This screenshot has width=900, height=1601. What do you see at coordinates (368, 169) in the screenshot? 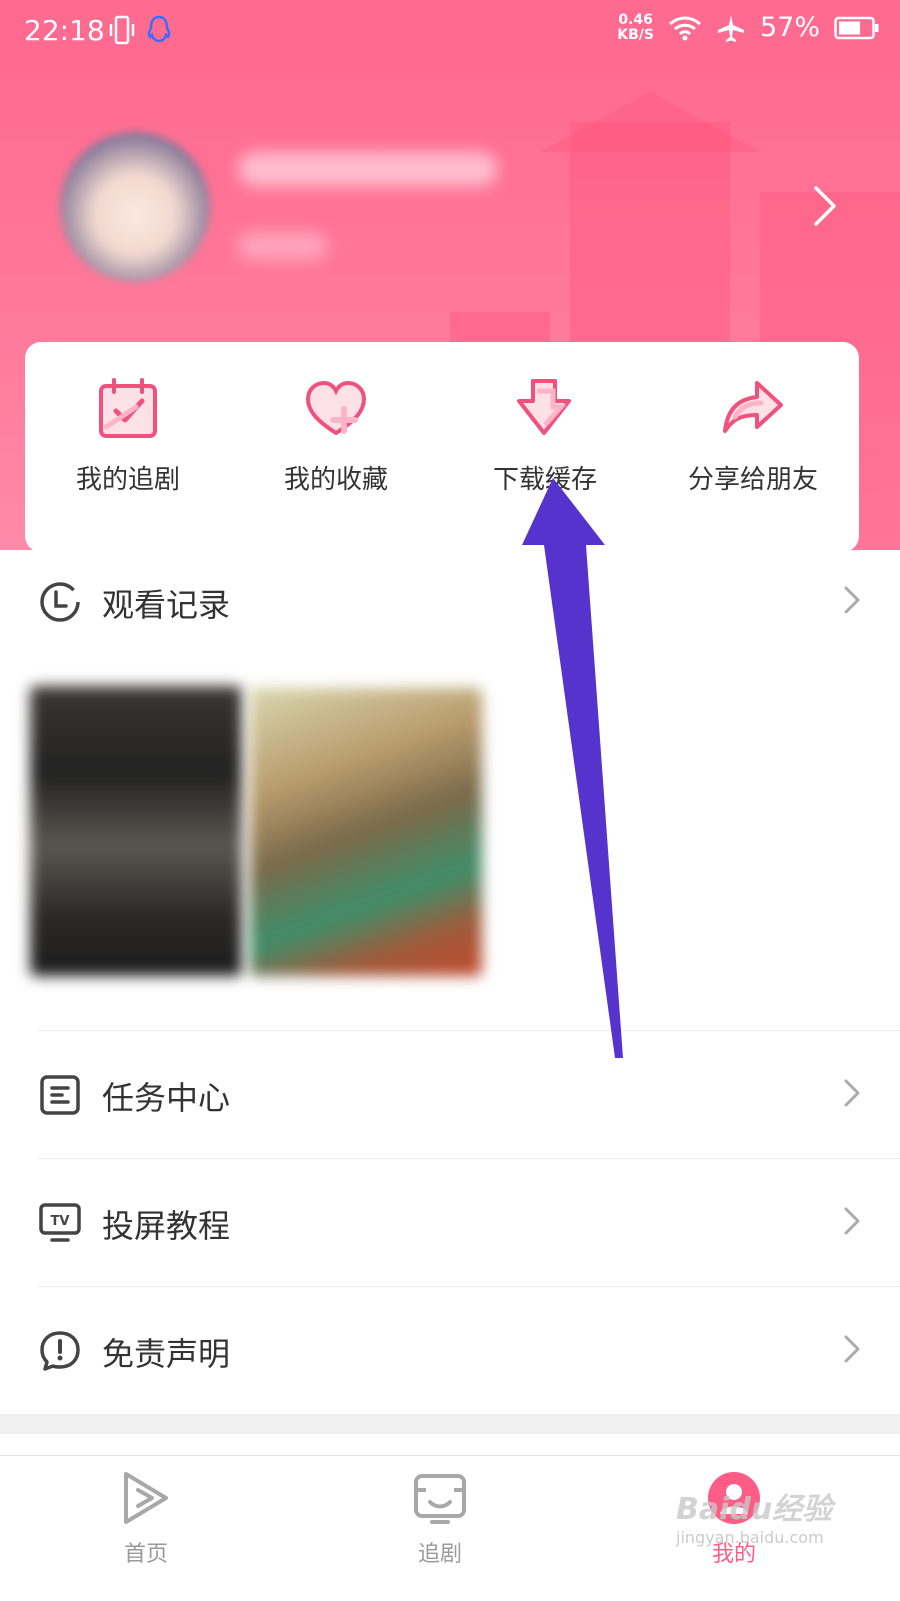
I see `username-blurred` at bounding box center [368, 169].